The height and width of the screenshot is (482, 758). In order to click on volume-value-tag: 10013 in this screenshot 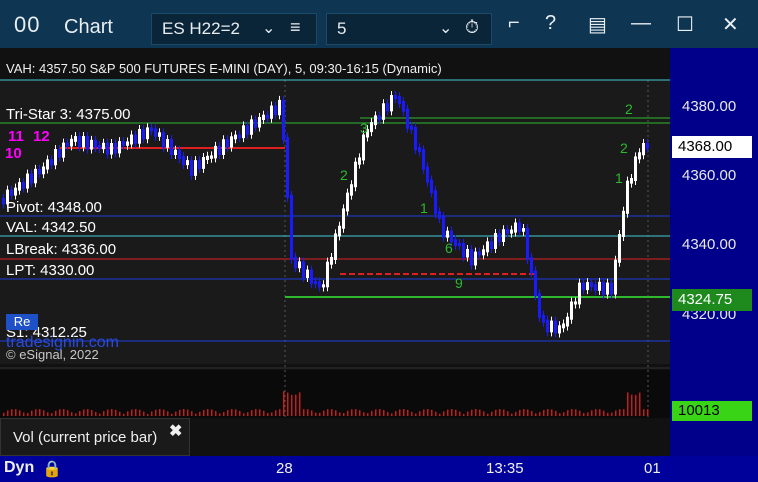, I will do `click(712, 411)`.